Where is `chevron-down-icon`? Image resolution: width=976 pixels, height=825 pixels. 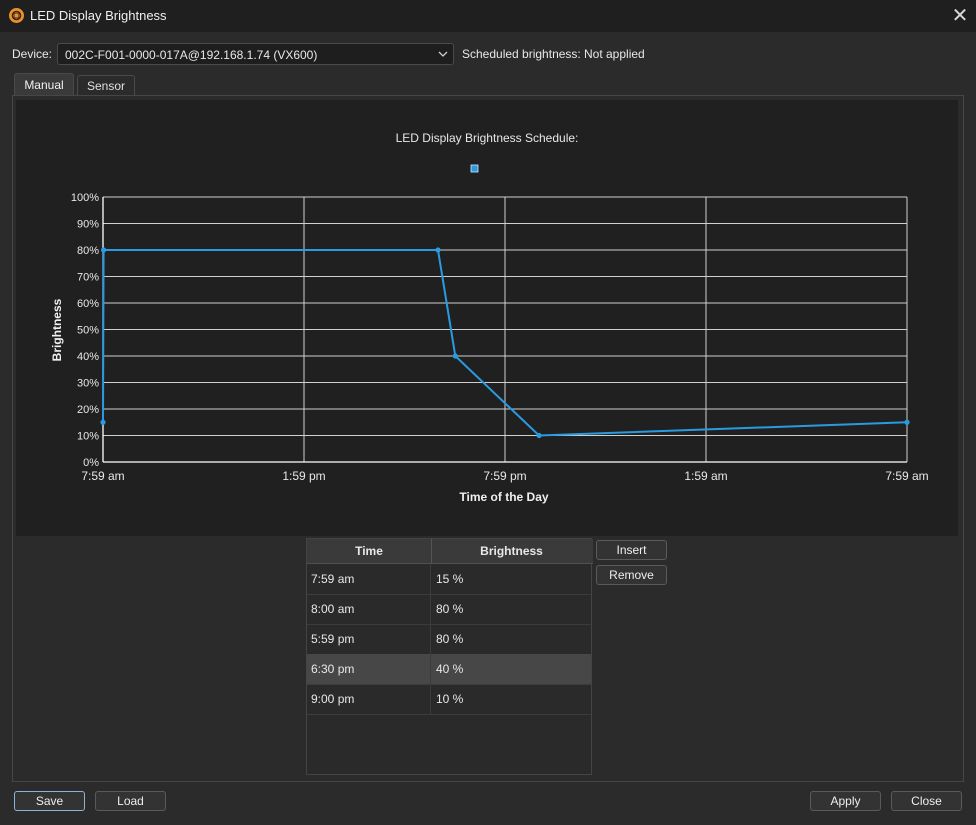
chevron-down-icon is located at coordinates (443, 55).